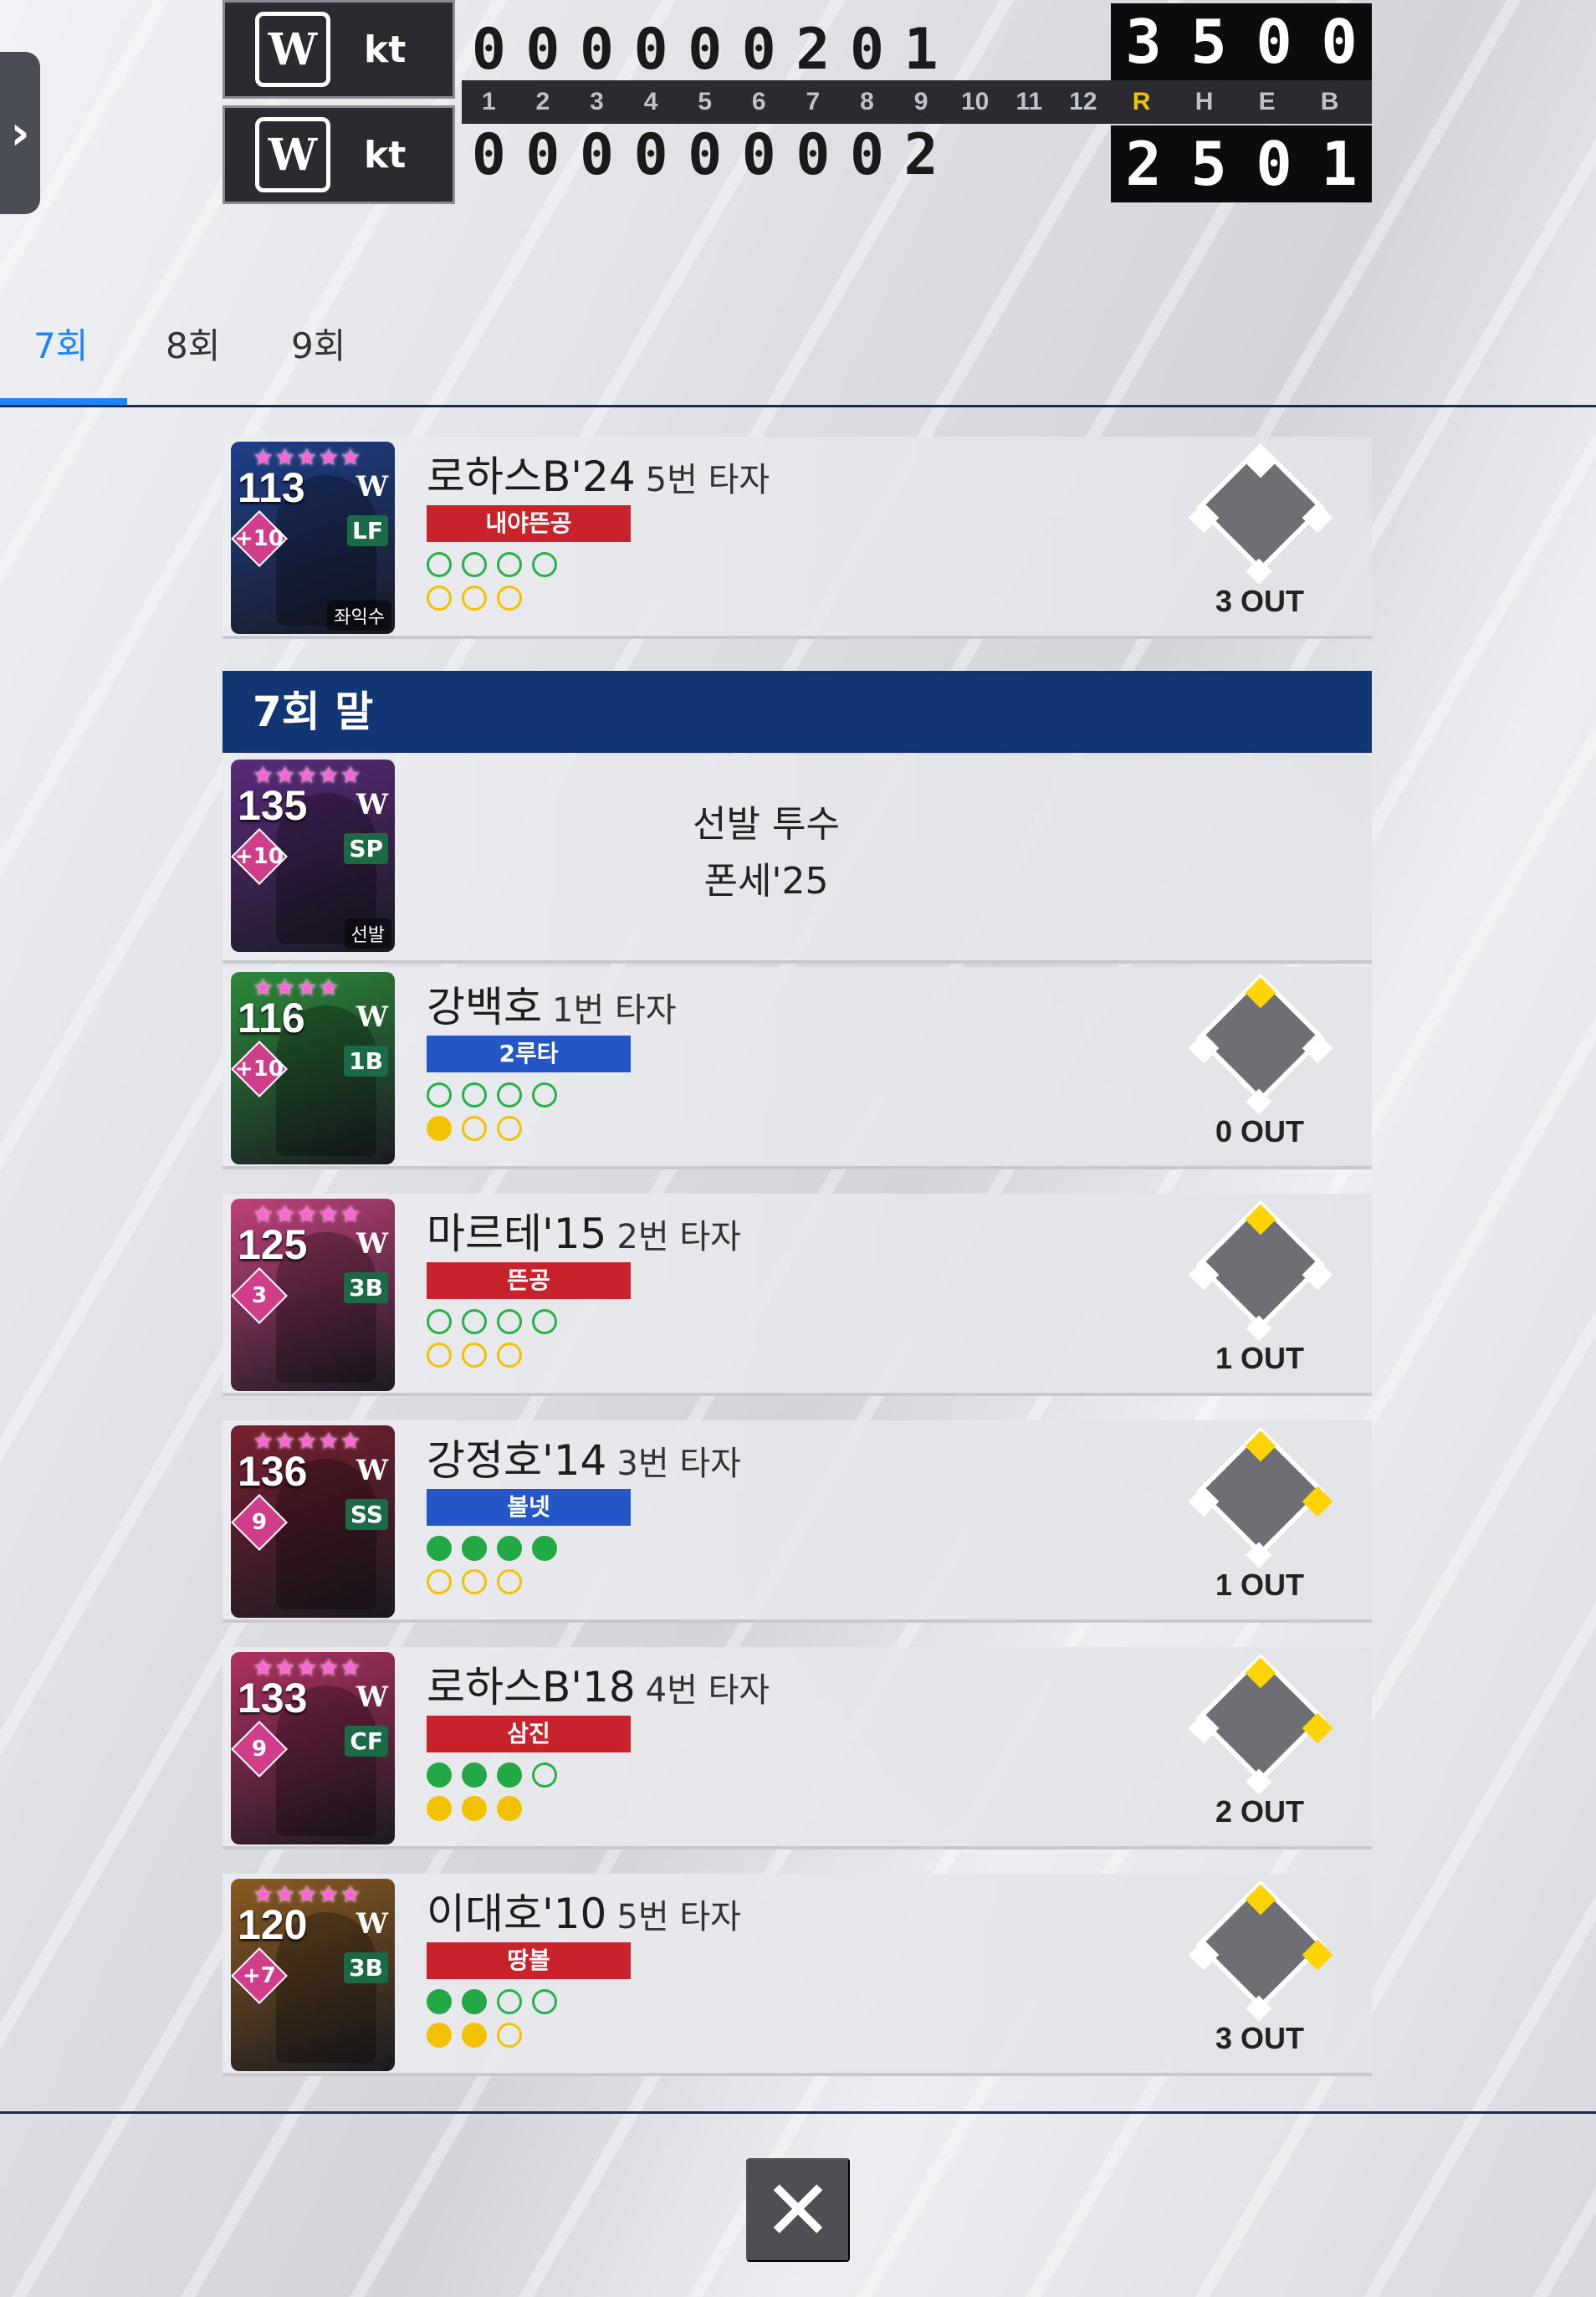 This screenshot has height=2297, width=1596. What do you see at coordinates (867, 101) in the screenshot?
I see `inning-number-label: 8` at bounding box center [867, 101].